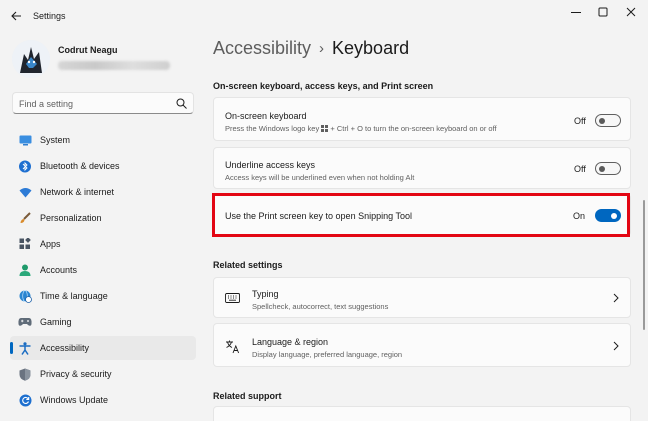 The image size is (648, 421). What do you see at coordinates (25, 348) in the screenshot?
I see `accessibility-icon` at bounding box center [25, 348].